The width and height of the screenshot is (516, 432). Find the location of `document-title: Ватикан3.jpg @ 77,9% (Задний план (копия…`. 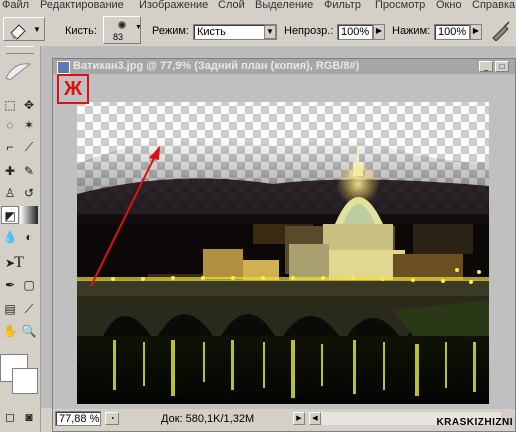

document-title: Ватикан3.jpg @ 77,9% (Задний план (копия… is located at coordinates (216, 66).